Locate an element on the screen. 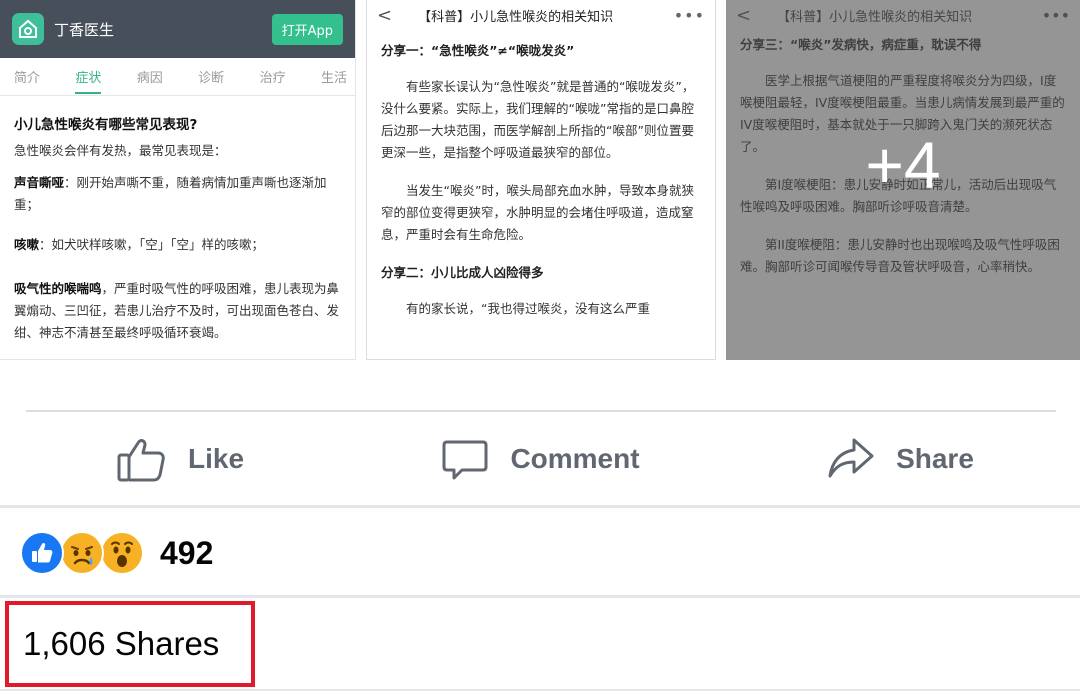 The width and height of the screenshot is (1080, 695). more-icon: ••• is located at coordinates (689, 15).